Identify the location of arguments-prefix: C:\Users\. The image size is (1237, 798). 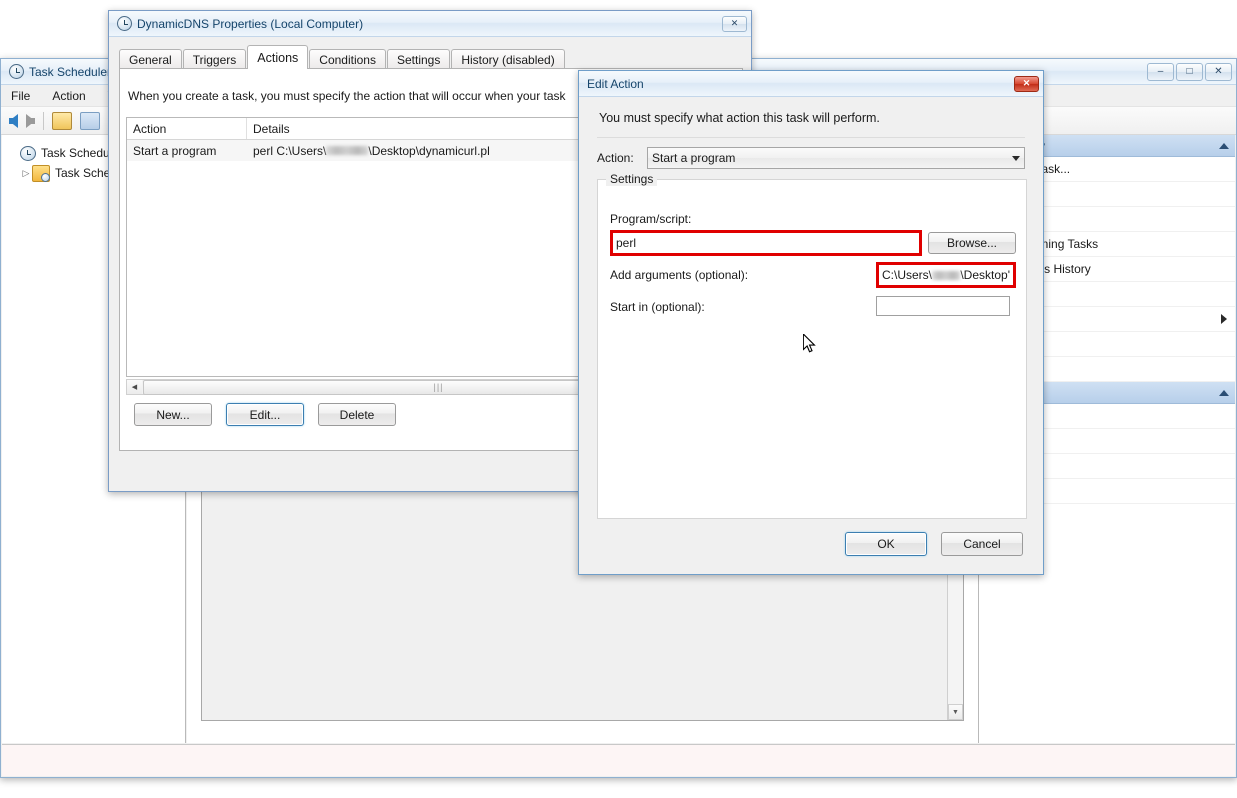
(907, 275).